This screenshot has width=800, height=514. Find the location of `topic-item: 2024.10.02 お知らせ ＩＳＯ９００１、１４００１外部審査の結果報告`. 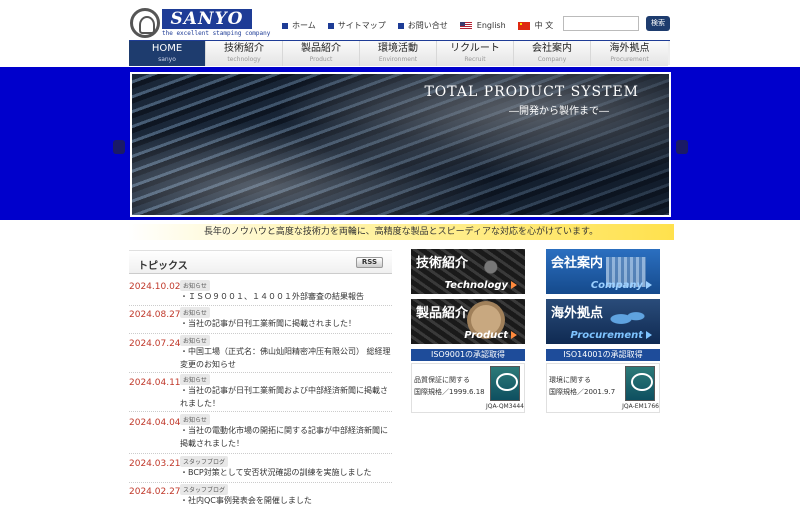

topic-item: 2024.10.02 お知らせ ＩＳＯ９００１、１４００１外部審査の結果報告 is located at coordinates (260, 293).